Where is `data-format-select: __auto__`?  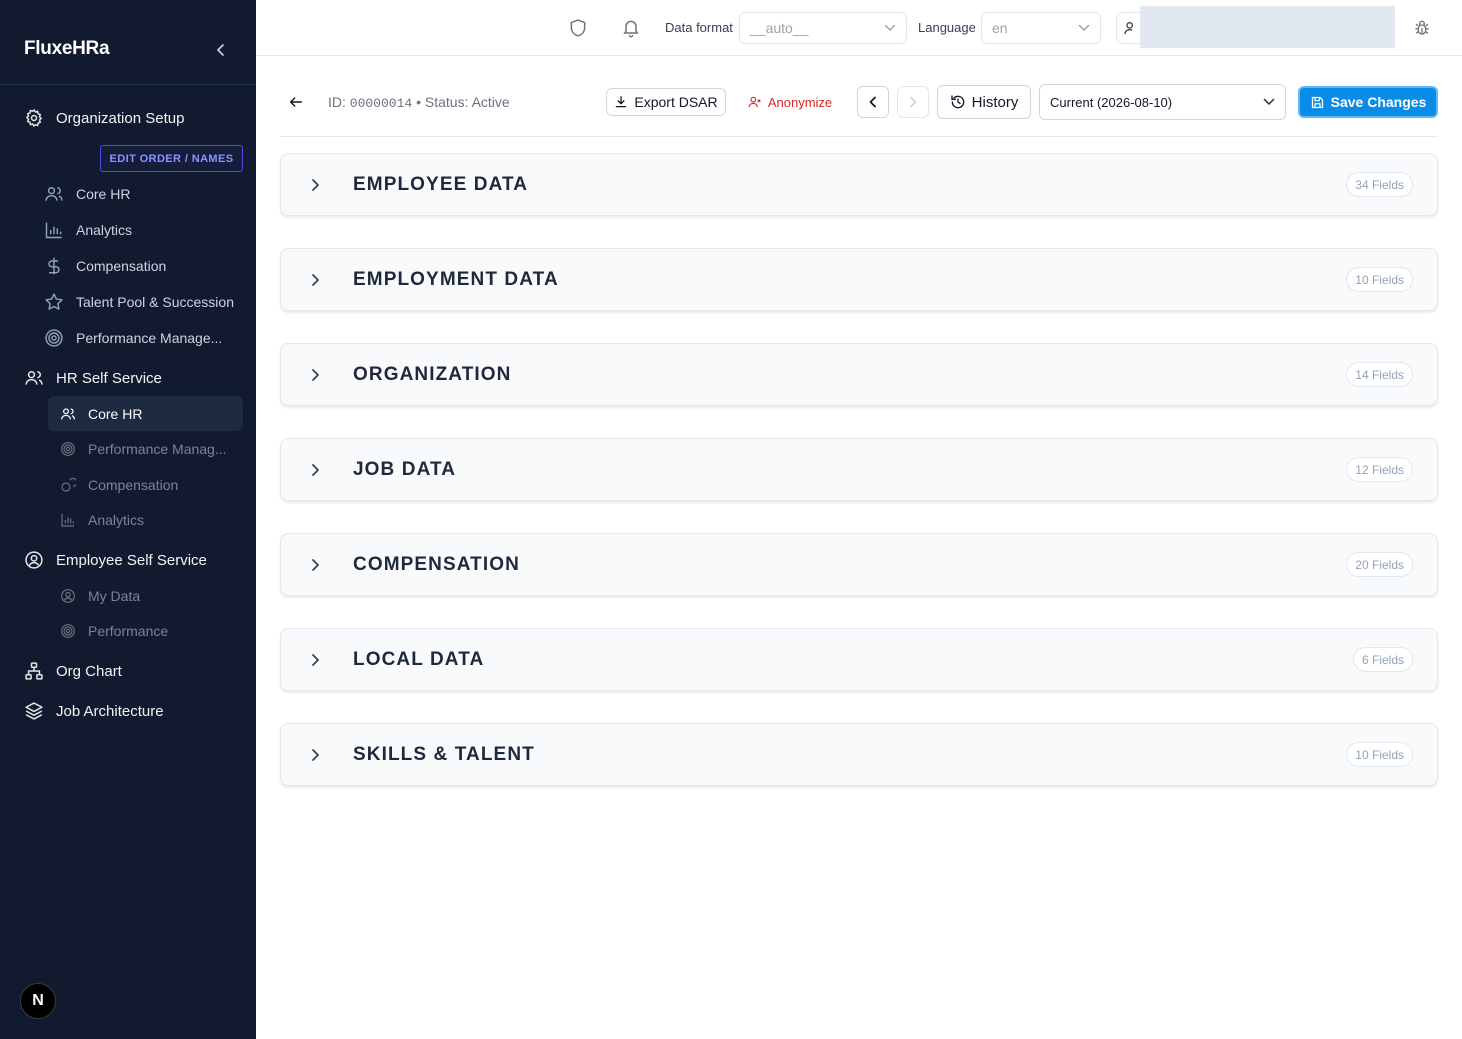 data-format-select: __auto__ is located at coordinates (823, 28).